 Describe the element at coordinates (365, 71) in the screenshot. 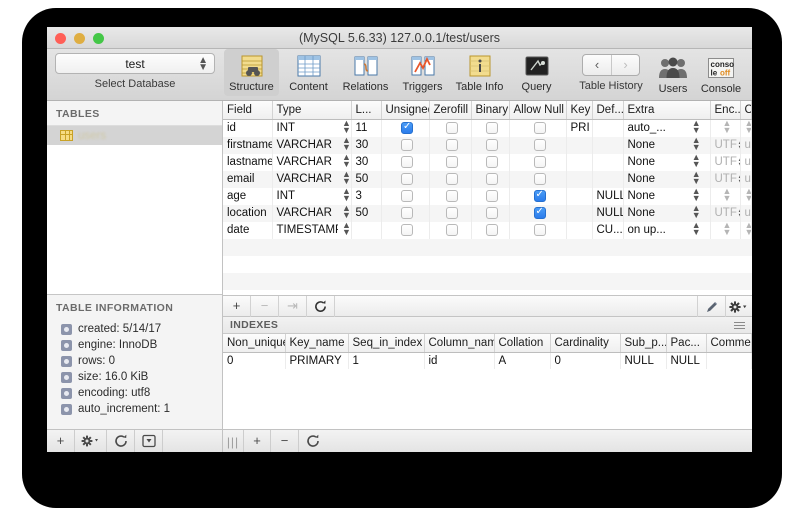

I see `tab-relations: Relations` at that location.